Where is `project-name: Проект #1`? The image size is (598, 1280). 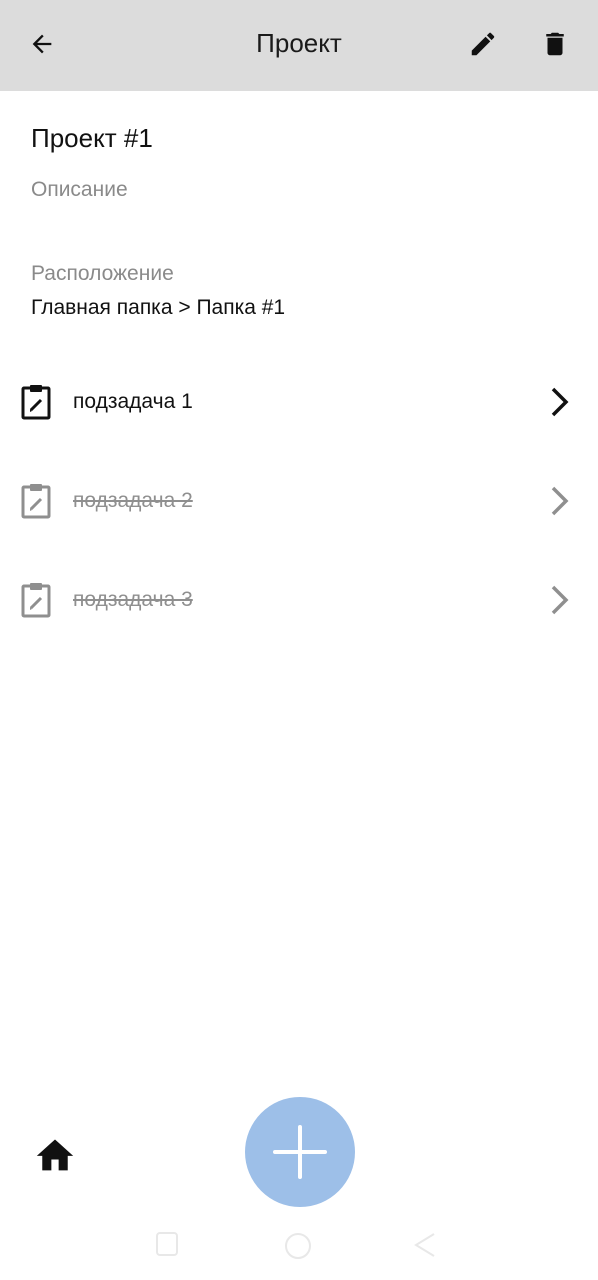
project-name: Проект #1 is located at coordinates (92, 138).